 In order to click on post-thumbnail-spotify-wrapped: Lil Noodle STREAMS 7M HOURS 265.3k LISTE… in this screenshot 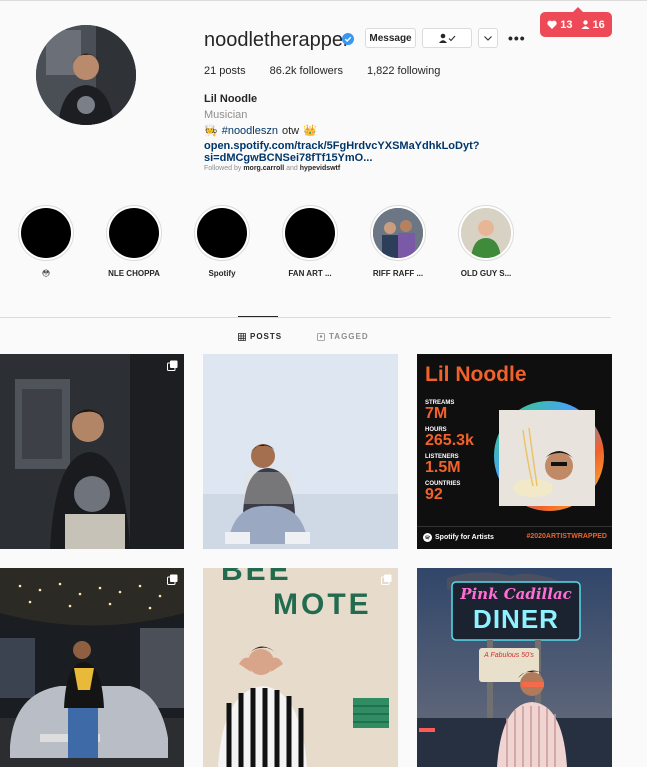, I will do `click(514, 451)`.